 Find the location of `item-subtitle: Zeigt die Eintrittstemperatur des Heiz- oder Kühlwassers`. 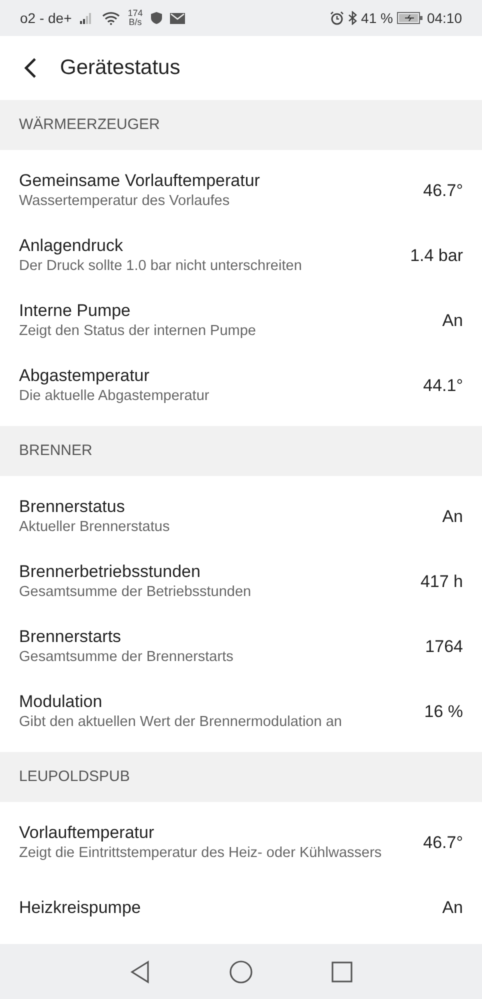

item-subtitle: Zeigt die Eintrittstemperatur des Heiz- oder Kühlwassers is located at coordinates (200, 853).